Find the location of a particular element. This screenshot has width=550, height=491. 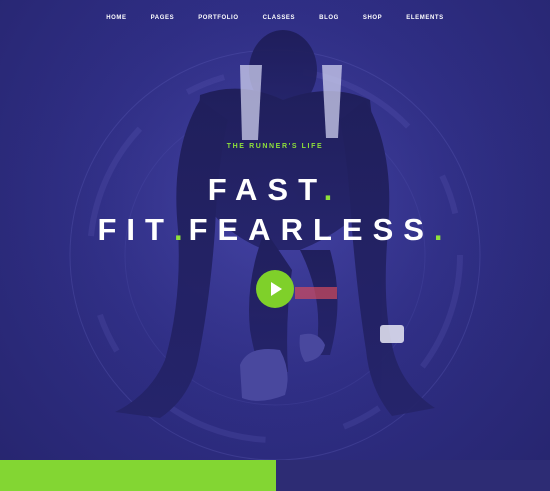

nav-item-home: HOME is located at coordinates (116, 18).